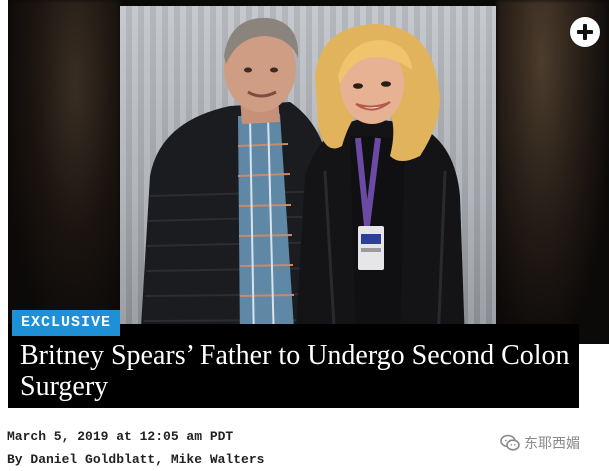 This screenshot has height=471, width=609. I want to click on watermark-text: 东耶西媚, so click(552, 444).